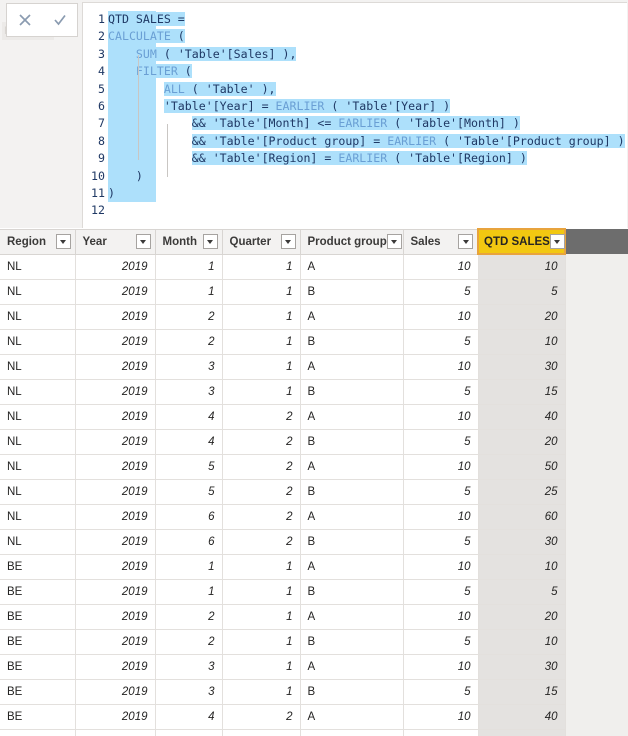 This screenshot has width=628, height=736. I want to click on table-cell: 30, so click(522, 542).